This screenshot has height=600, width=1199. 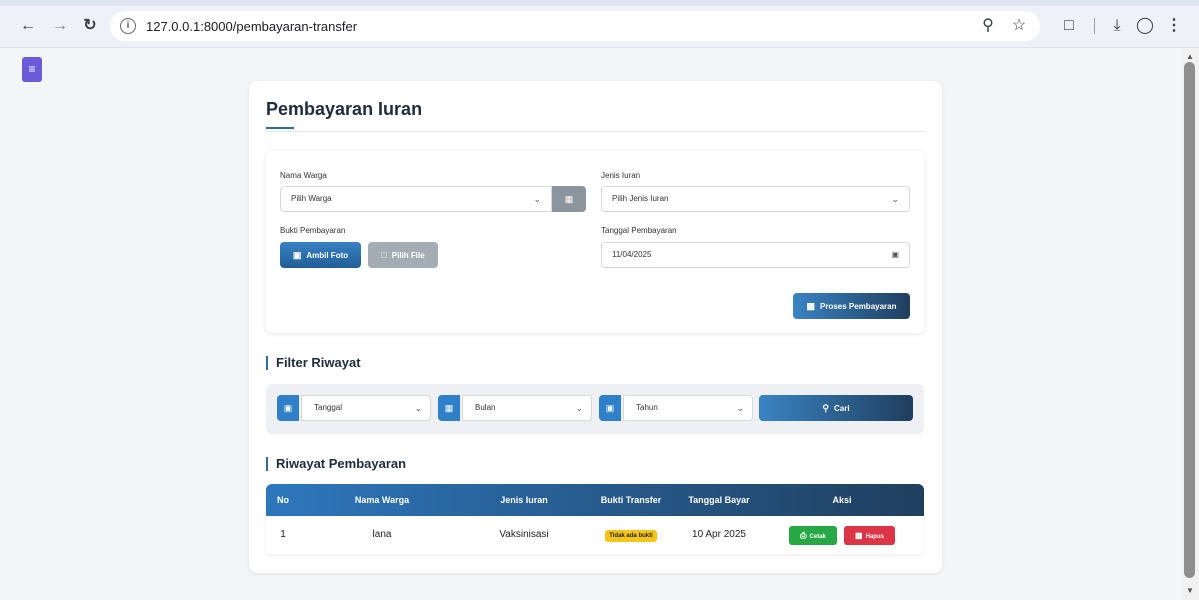 What do you see at coordinates (328, 407) in the screenshot?
I see `filter-tanggal-value: Tanggal` at bounding box center [328, 407].